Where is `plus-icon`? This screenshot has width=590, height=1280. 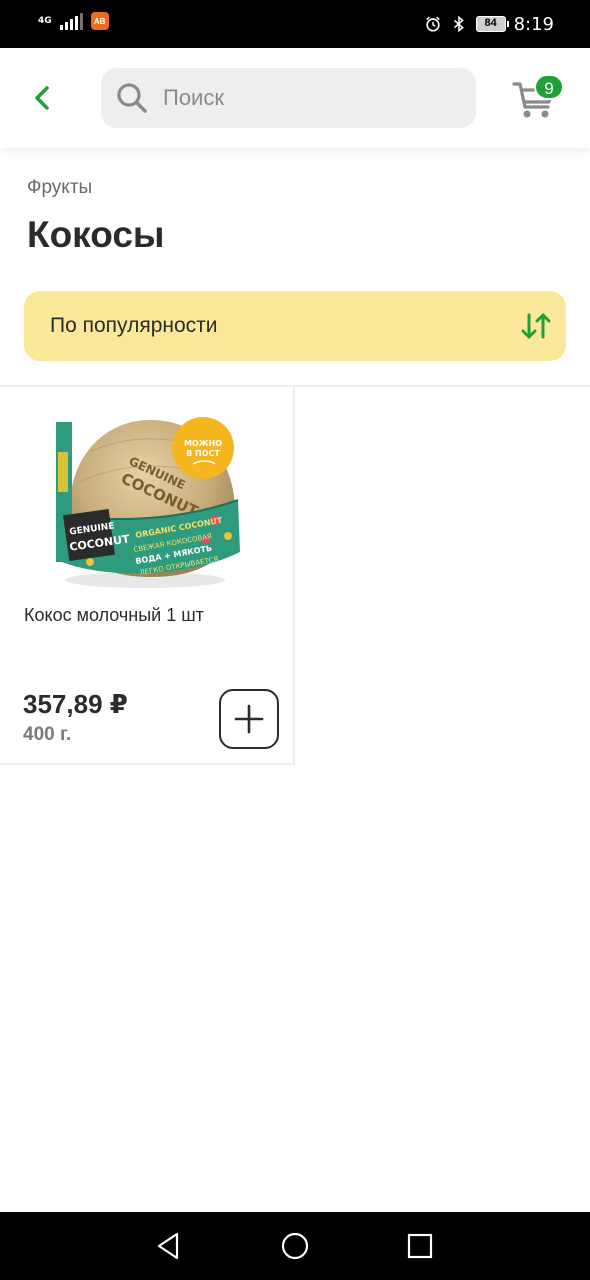 plus-icon is located at coordinates (249, 719).